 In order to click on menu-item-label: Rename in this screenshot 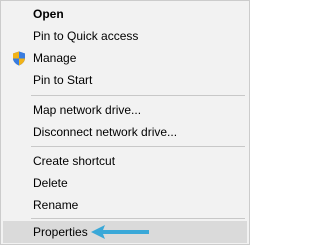, I will do `click(56, 205)`.